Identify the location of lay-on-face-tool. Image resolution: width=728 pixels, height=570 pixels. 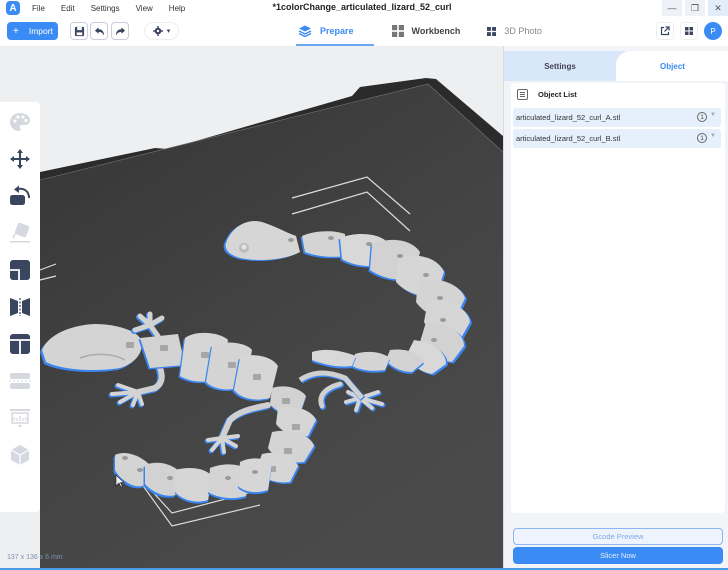
(20, 233).